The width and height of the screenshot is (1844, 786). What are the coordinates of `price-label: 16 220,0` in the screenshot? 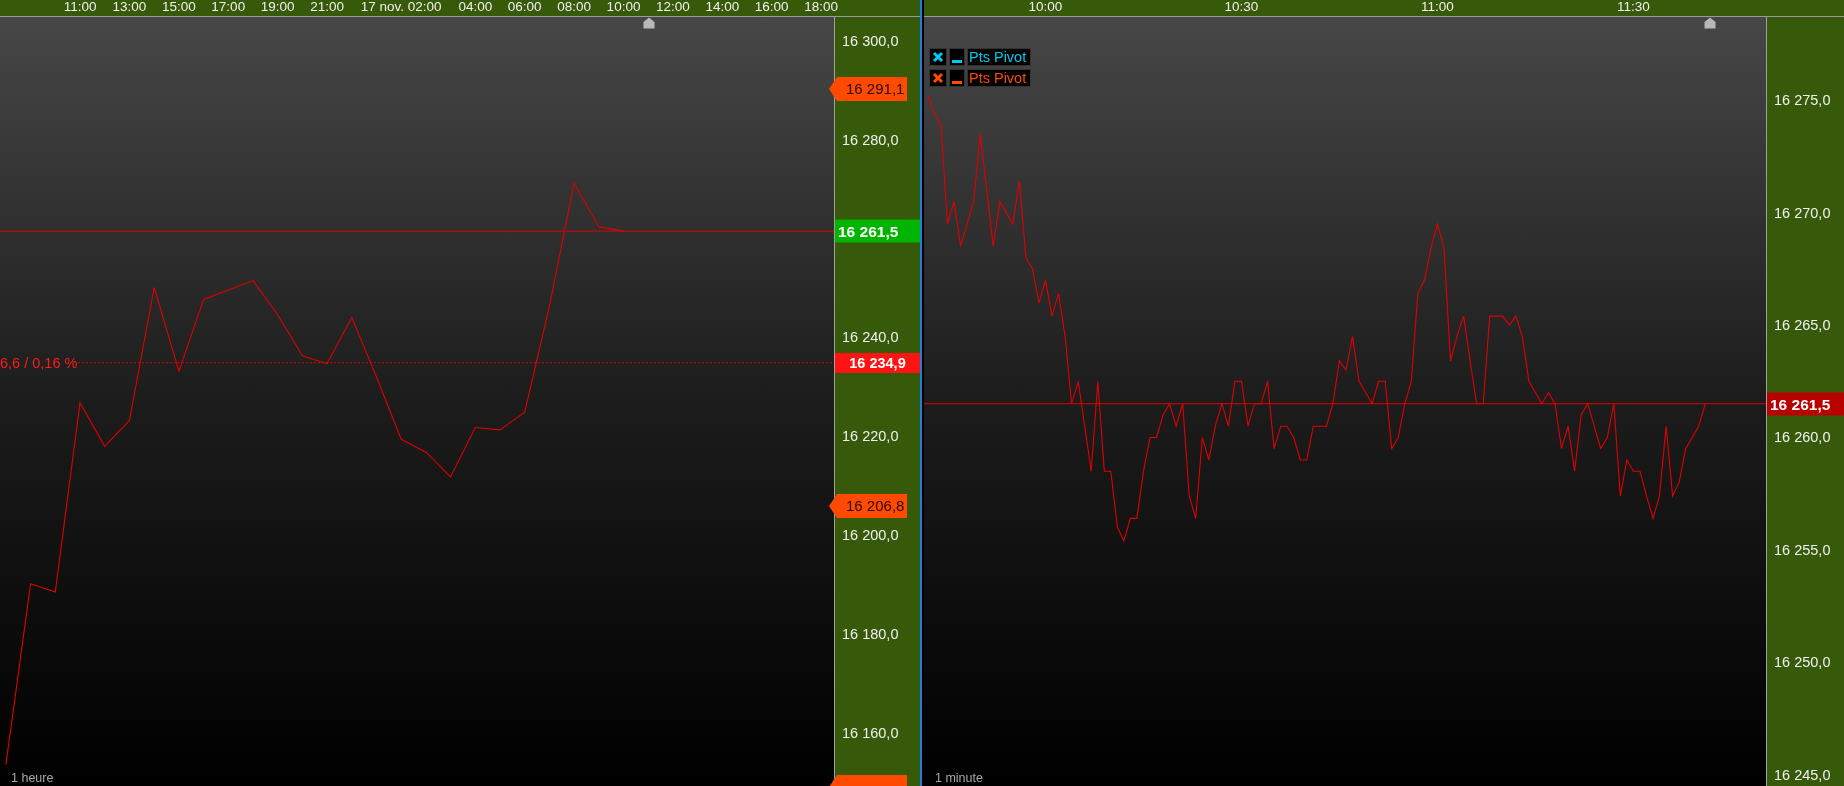 It's located at (870, 436).